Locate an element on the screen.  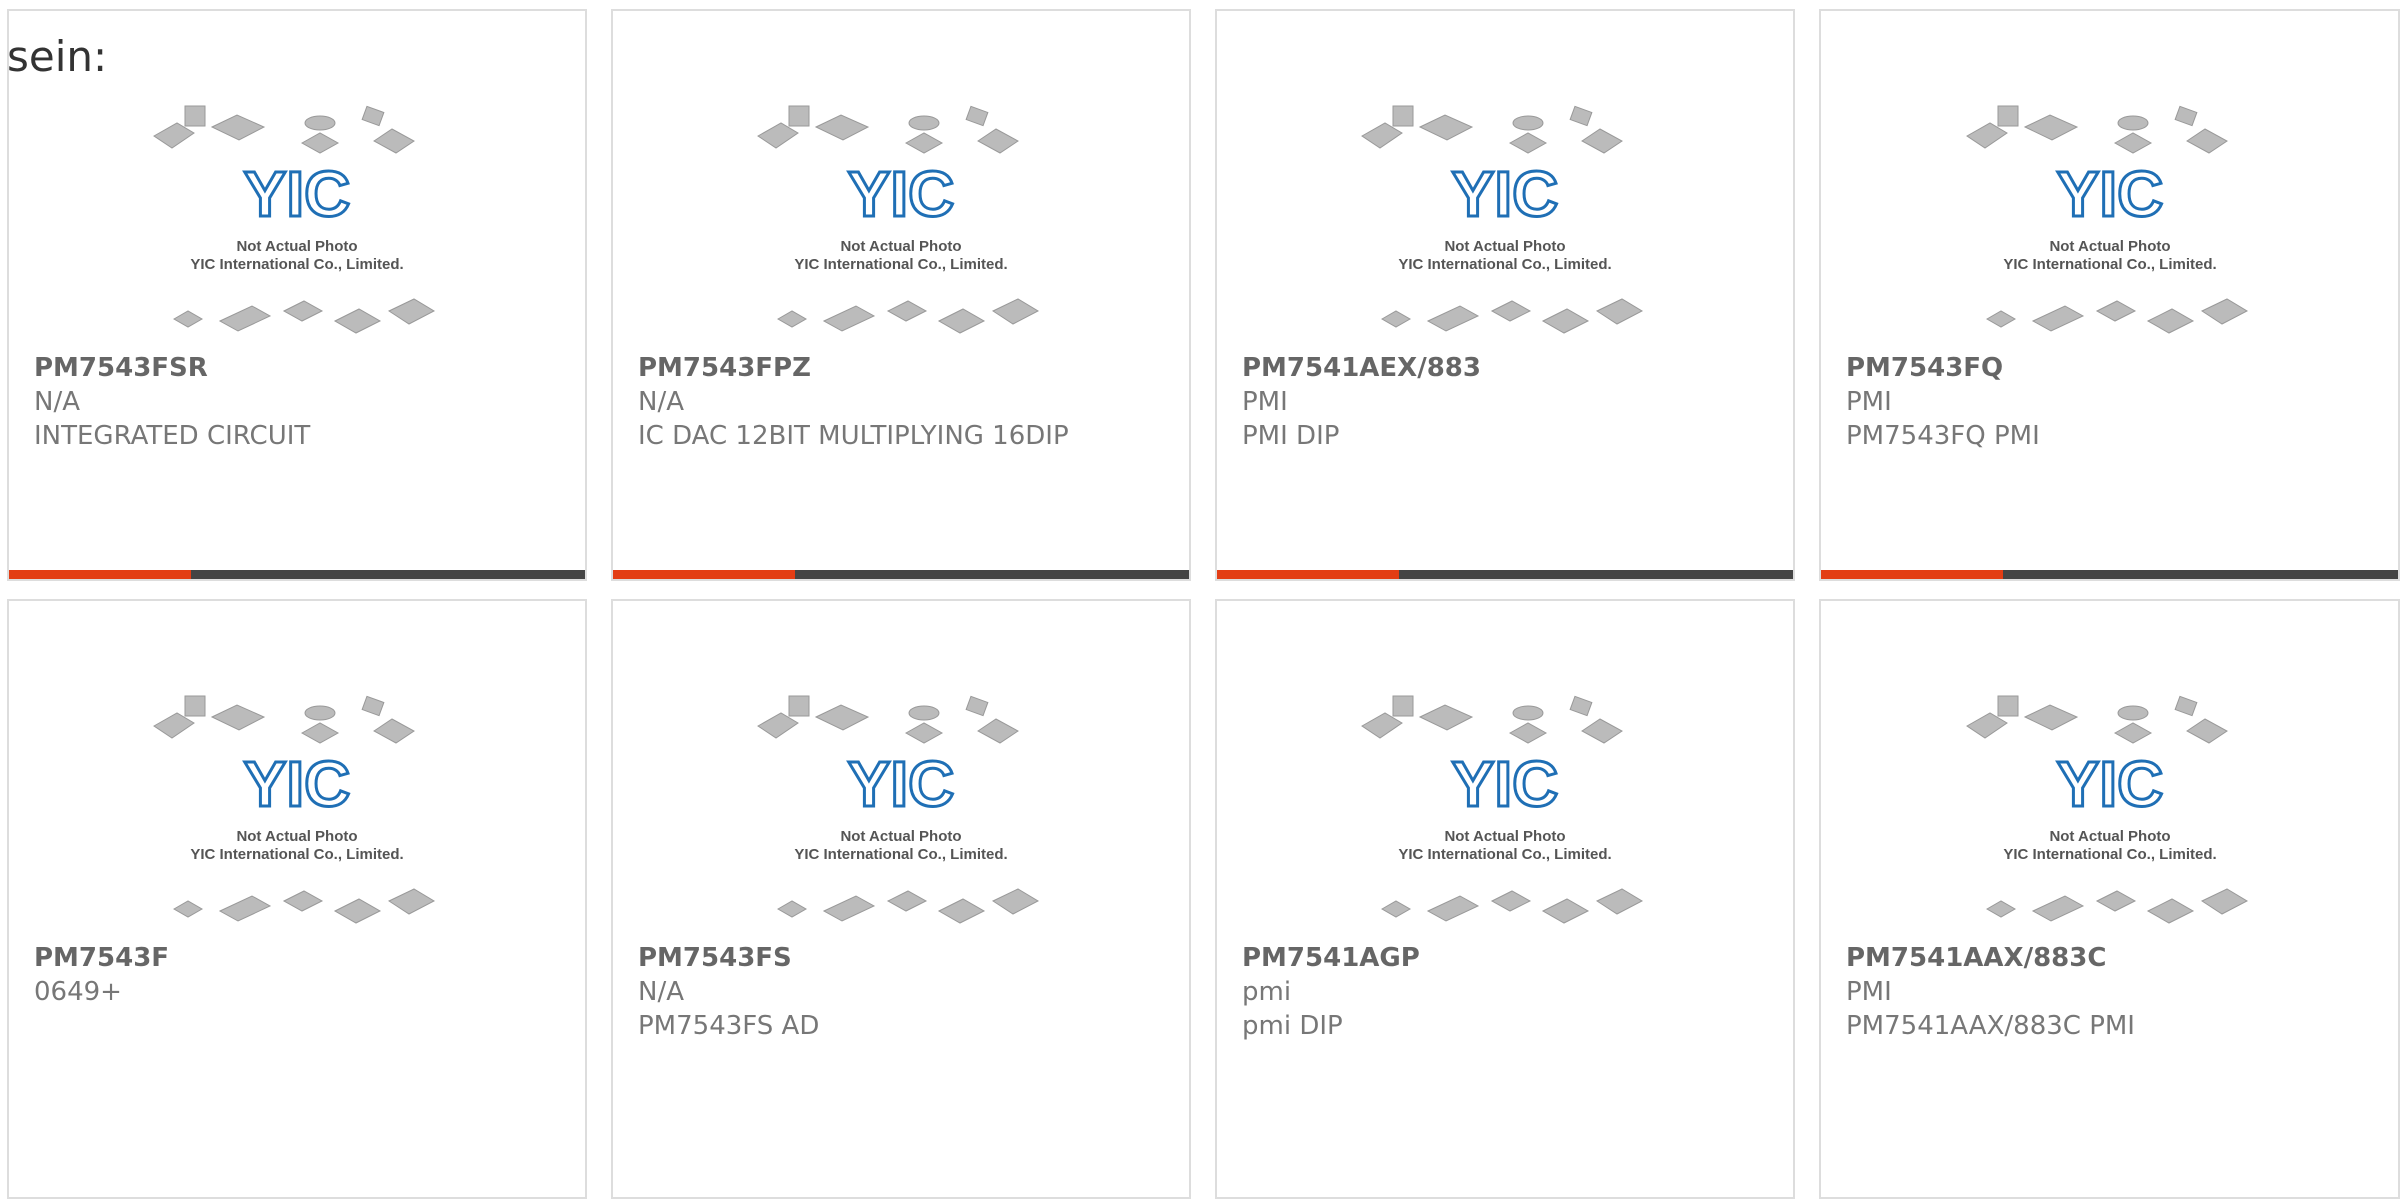
part-number: PM7543FS is located at coordinates (898, 958).